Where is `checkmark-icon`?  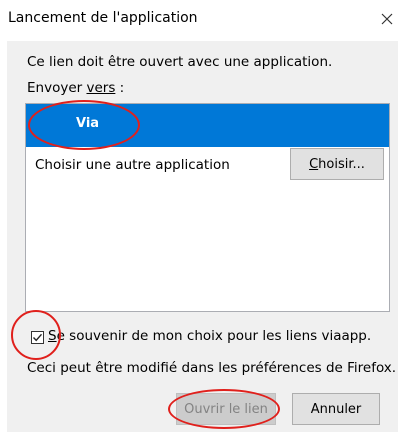 checkmark-icon is located at coordinates (37, 337).